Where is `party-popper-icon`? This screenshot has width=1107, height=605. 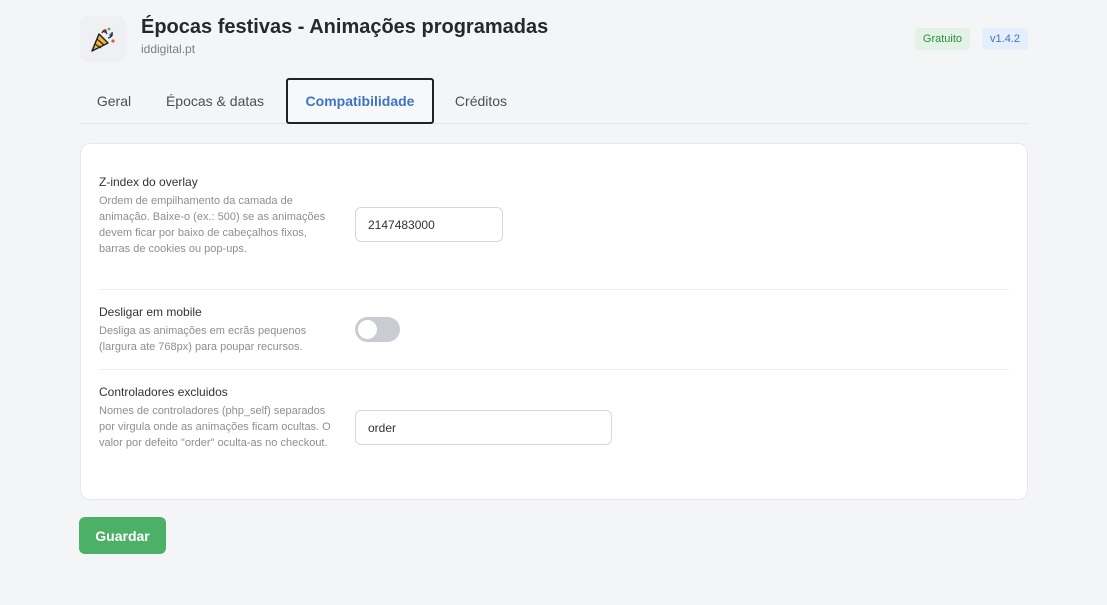
party-popper-icon is located at coordinates (103, 39).